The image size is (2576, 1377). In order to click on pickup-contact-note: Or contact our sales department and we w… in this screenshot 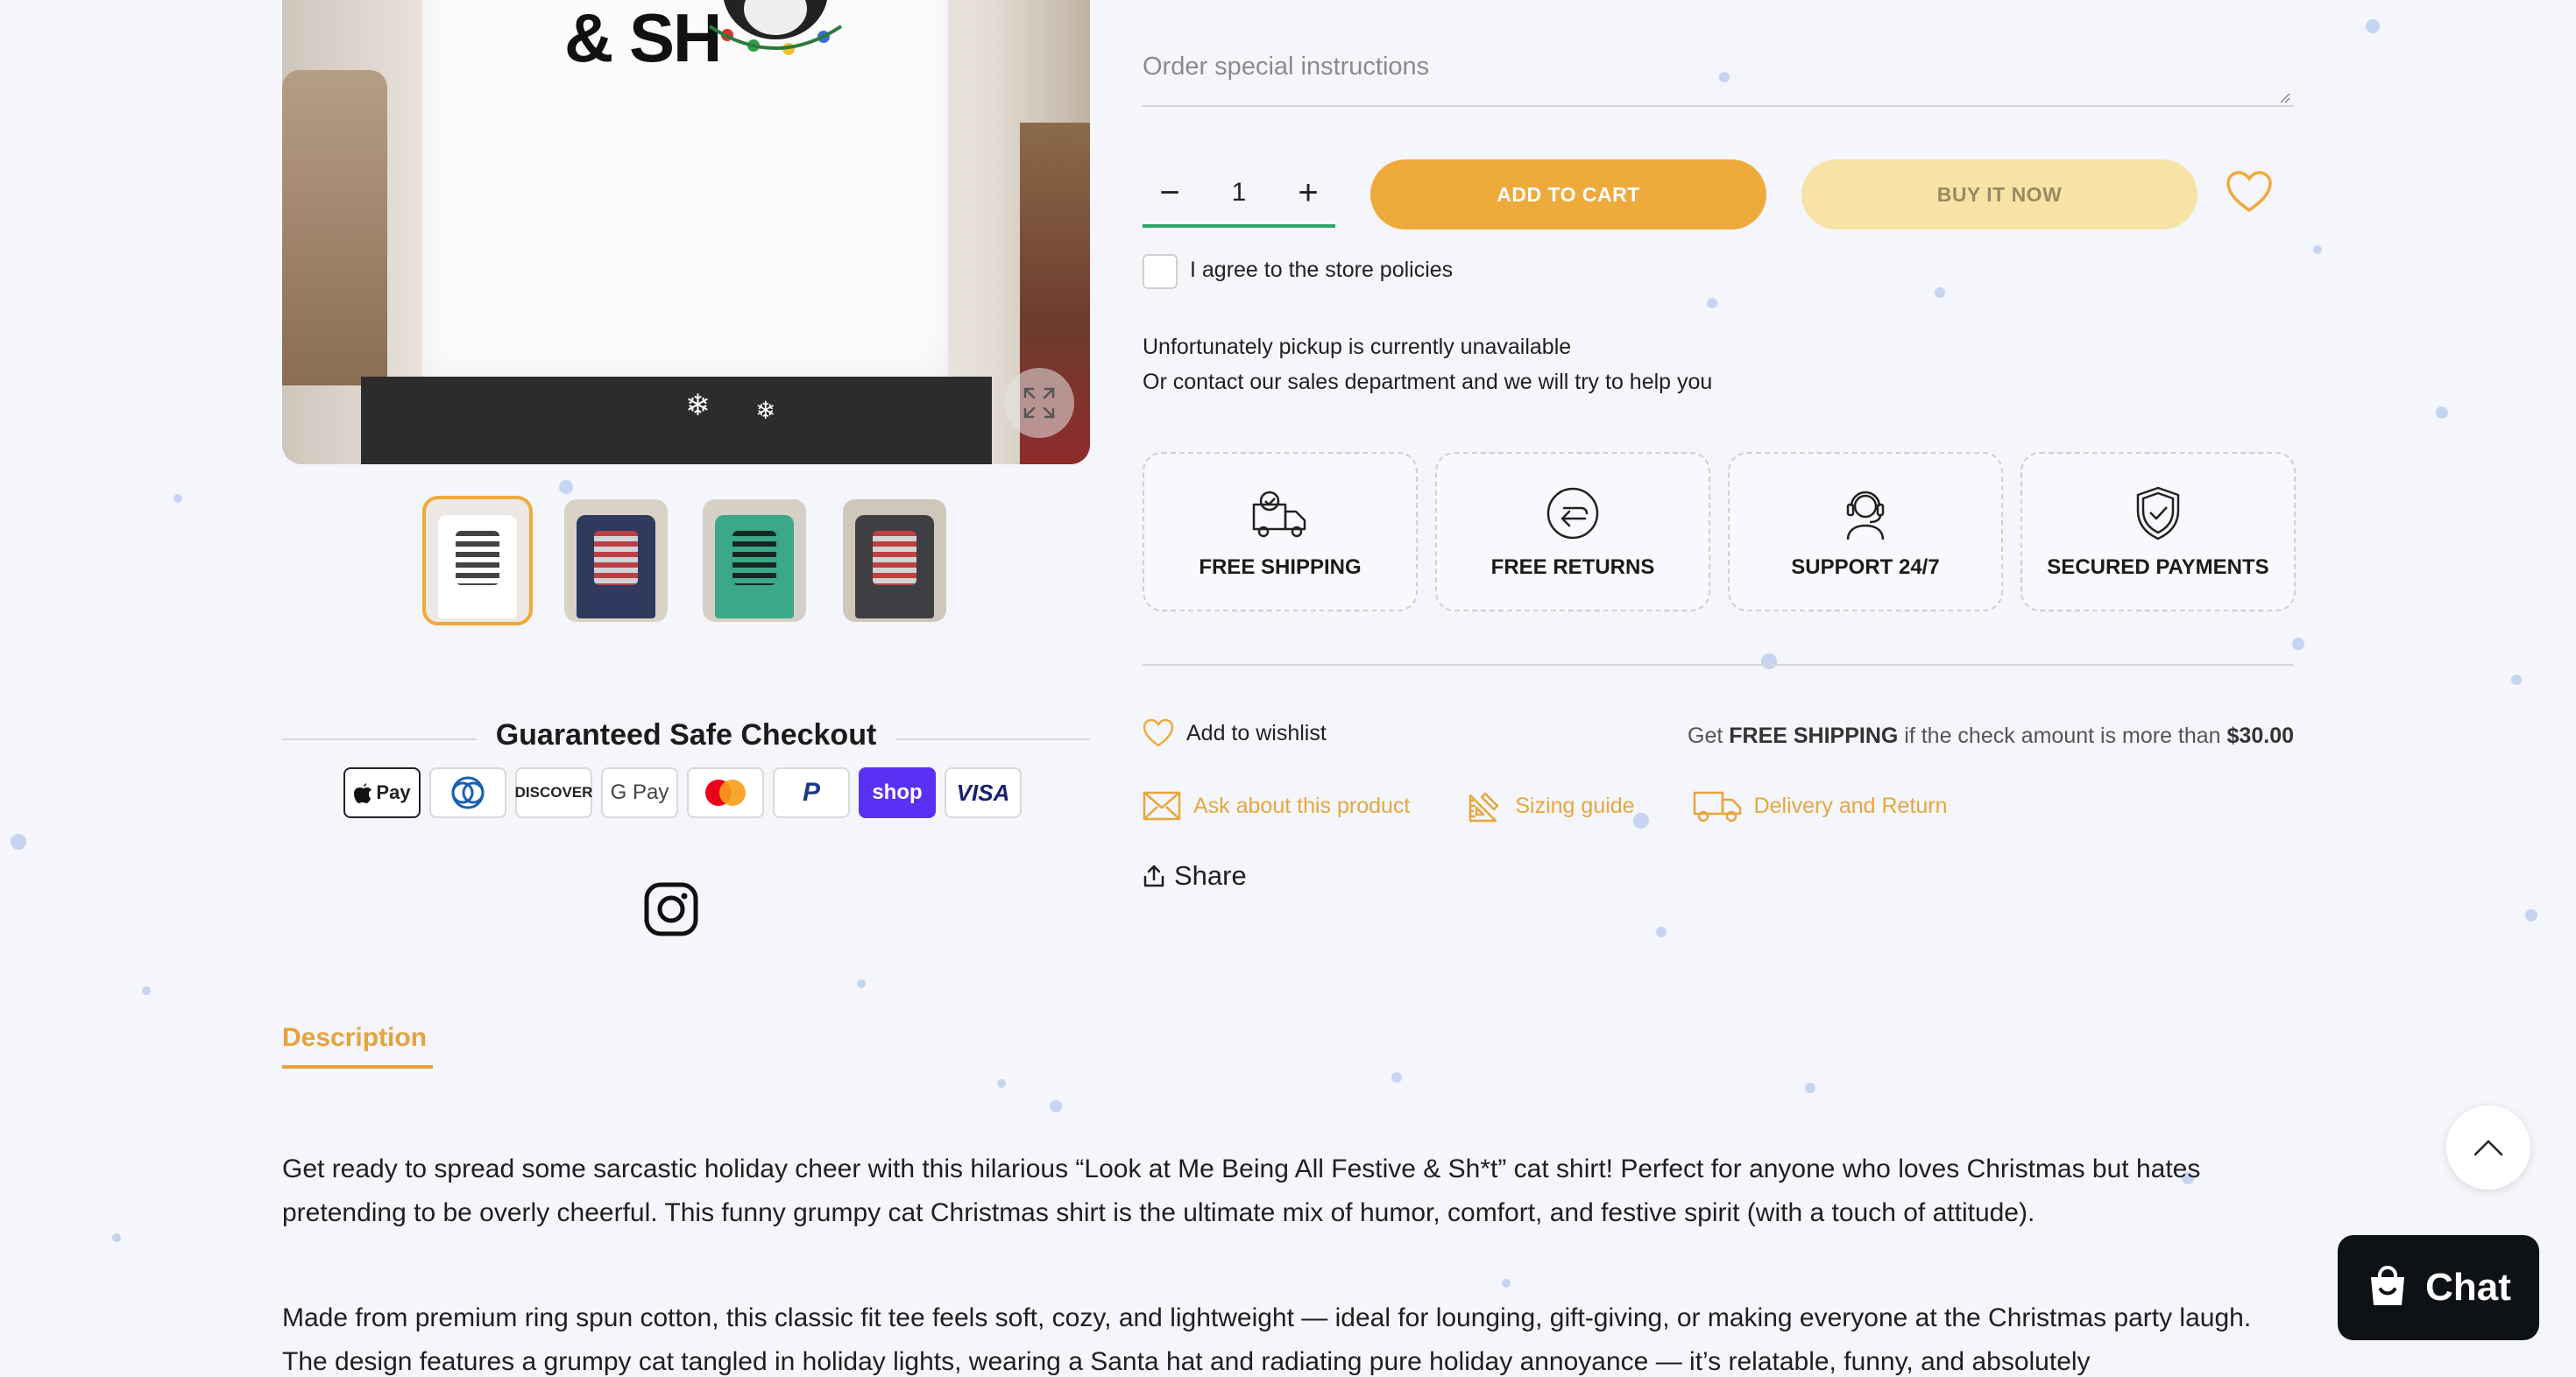, I will do `click(1428, 382)`.